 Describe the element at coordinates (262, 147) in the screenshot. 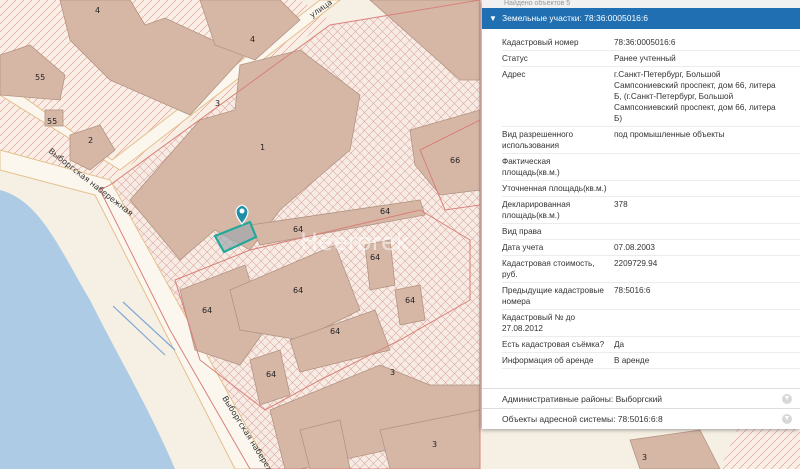

I see `map-label: 1` at that location.